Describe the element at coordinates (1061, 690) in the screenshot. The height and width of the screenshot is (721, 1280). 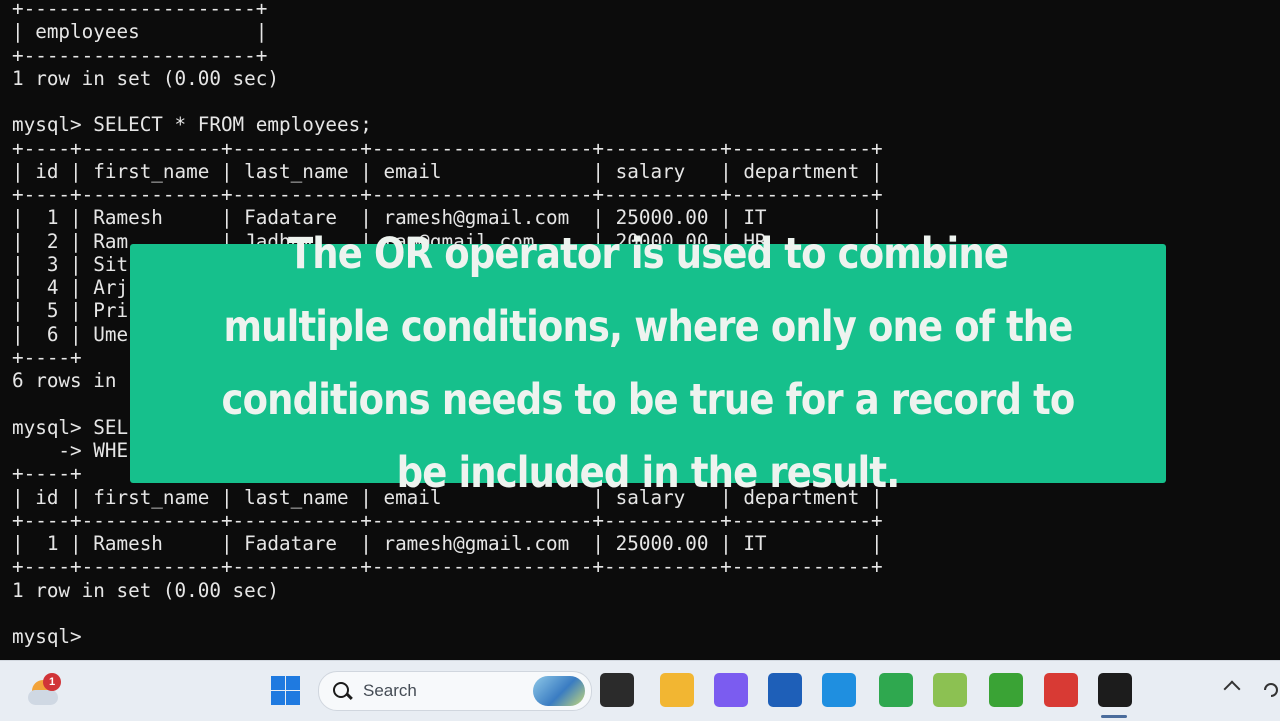
I see `camtasia-red-icon` at that location.